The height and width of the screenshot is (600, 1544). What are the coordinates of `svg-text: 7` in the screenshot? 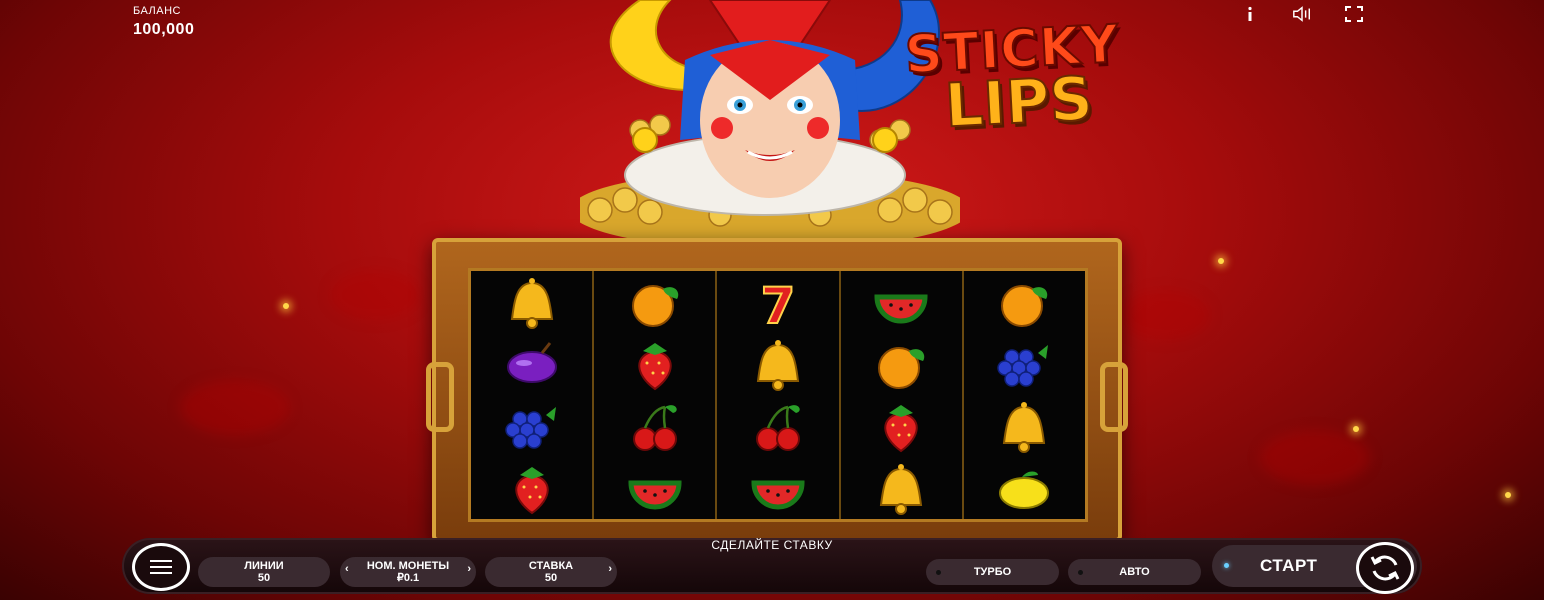 It's located at (778, 304).